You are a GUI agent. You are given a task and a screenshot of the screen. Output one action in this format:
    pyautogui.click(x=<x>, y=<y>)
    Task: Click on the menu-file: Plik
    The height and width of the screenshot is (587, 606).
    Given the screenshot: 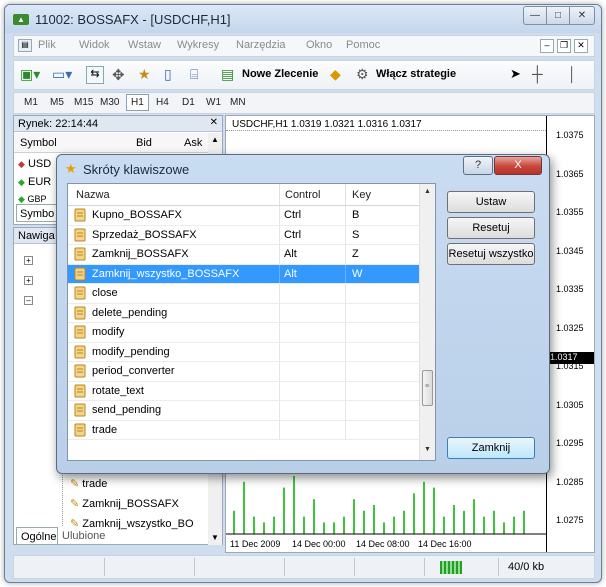 What is the action you would take?
    pyautogui.click(x=47, y=45)
    